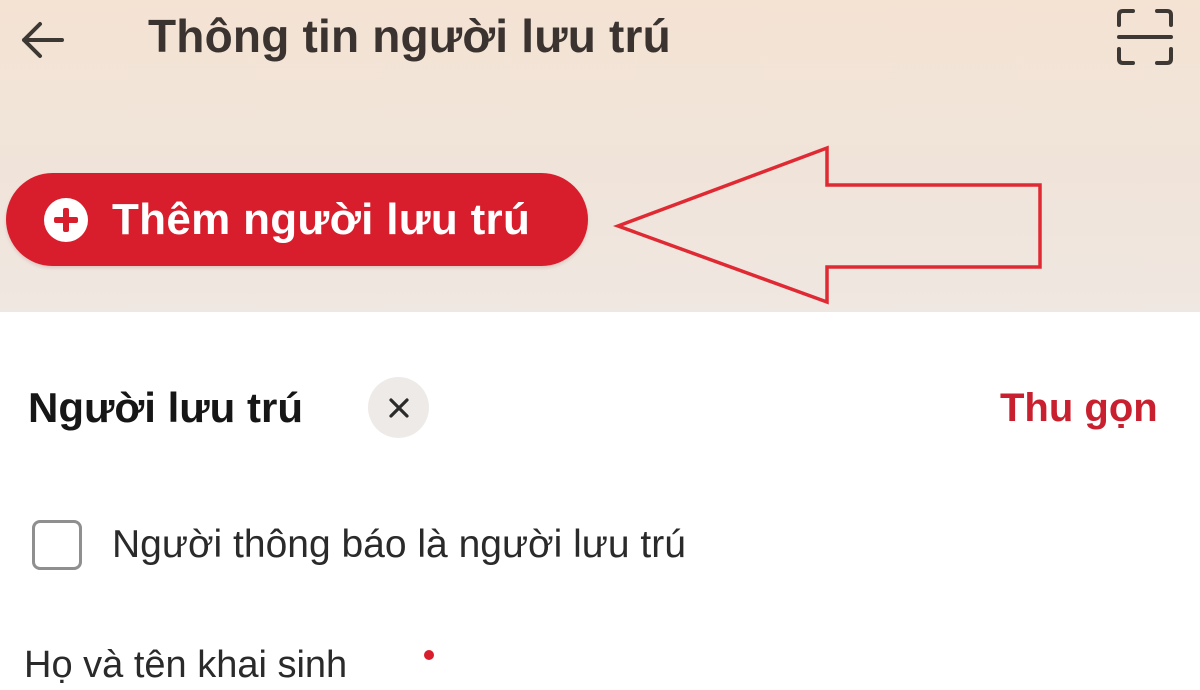 The height and width of the screenshot is (690, 1200). I want to click on plus-circle-icon, so click(66, 219).